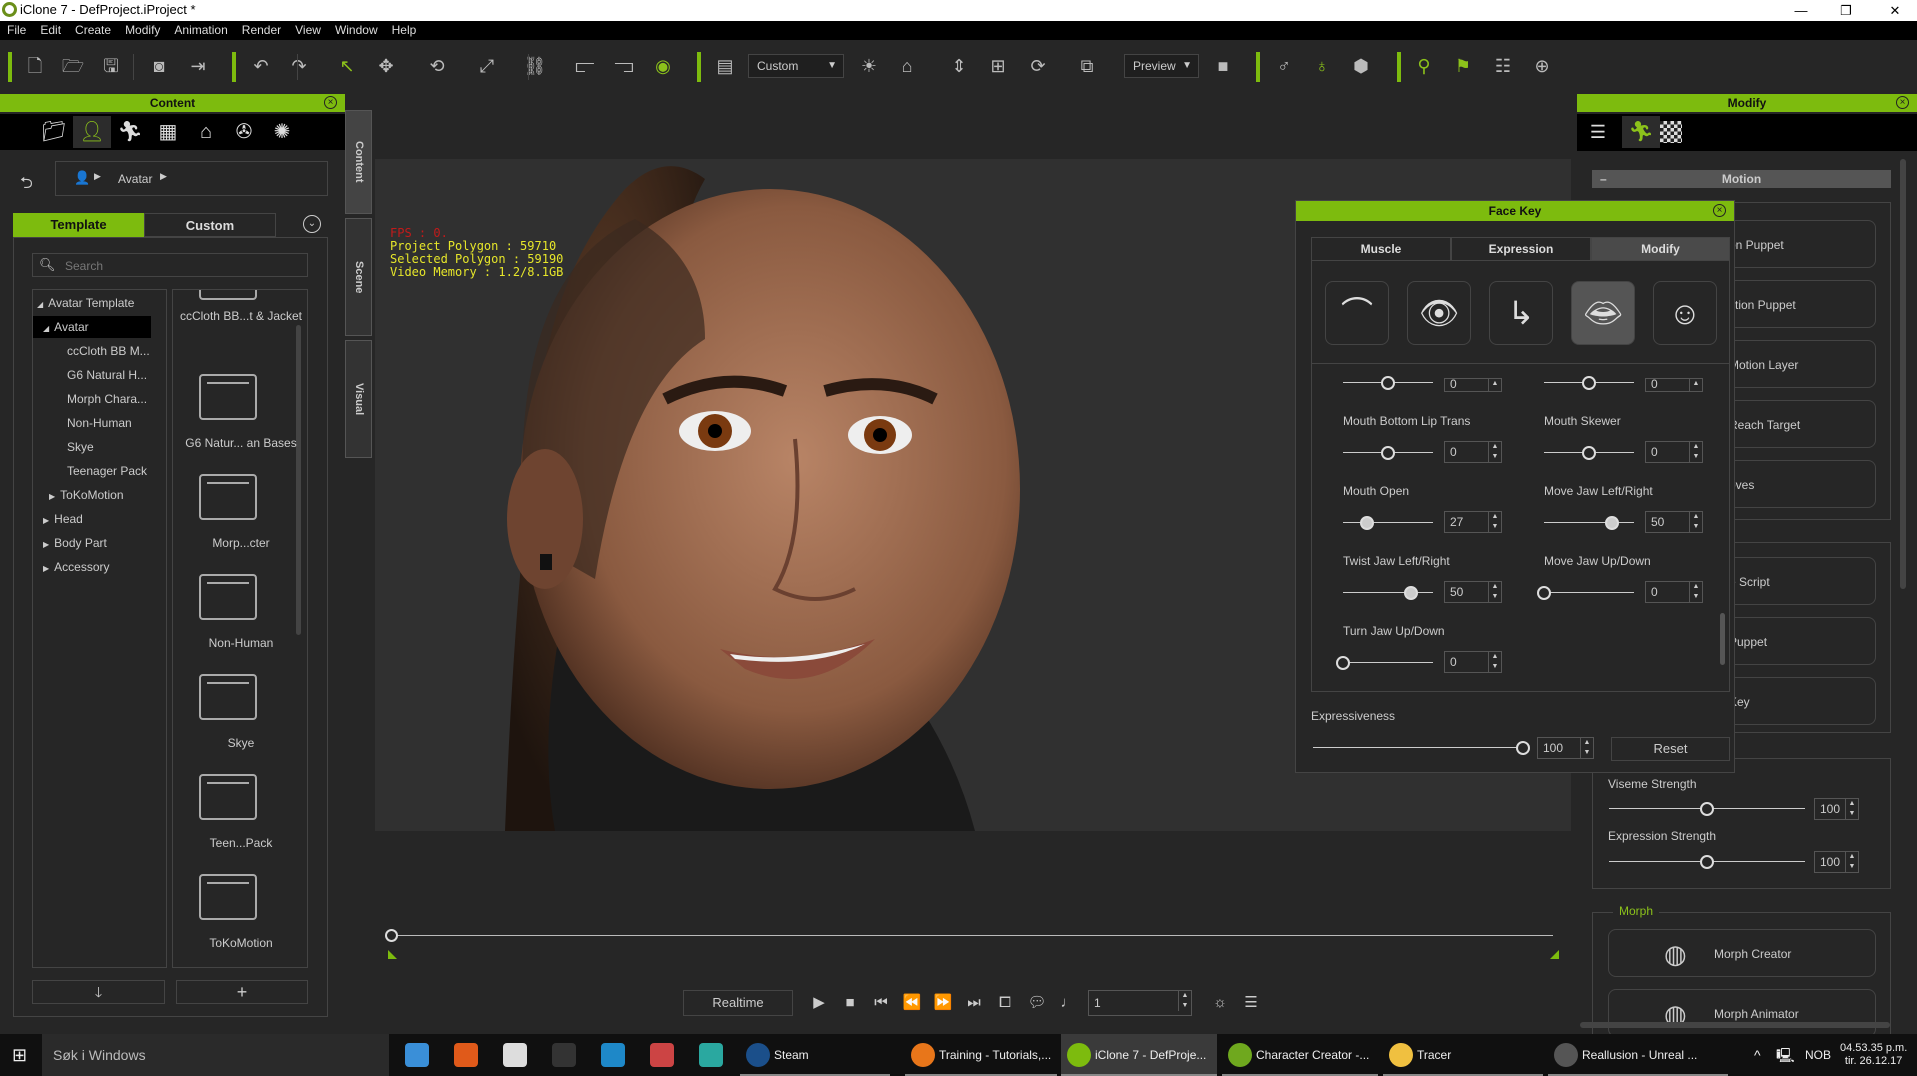 The width and height of the screenshot is (1917, 1076). What do you see at coordinates (943, 1003) in the screenshot?
I see `next-key-icon: ⏩` at bounding box center [943, 1003].